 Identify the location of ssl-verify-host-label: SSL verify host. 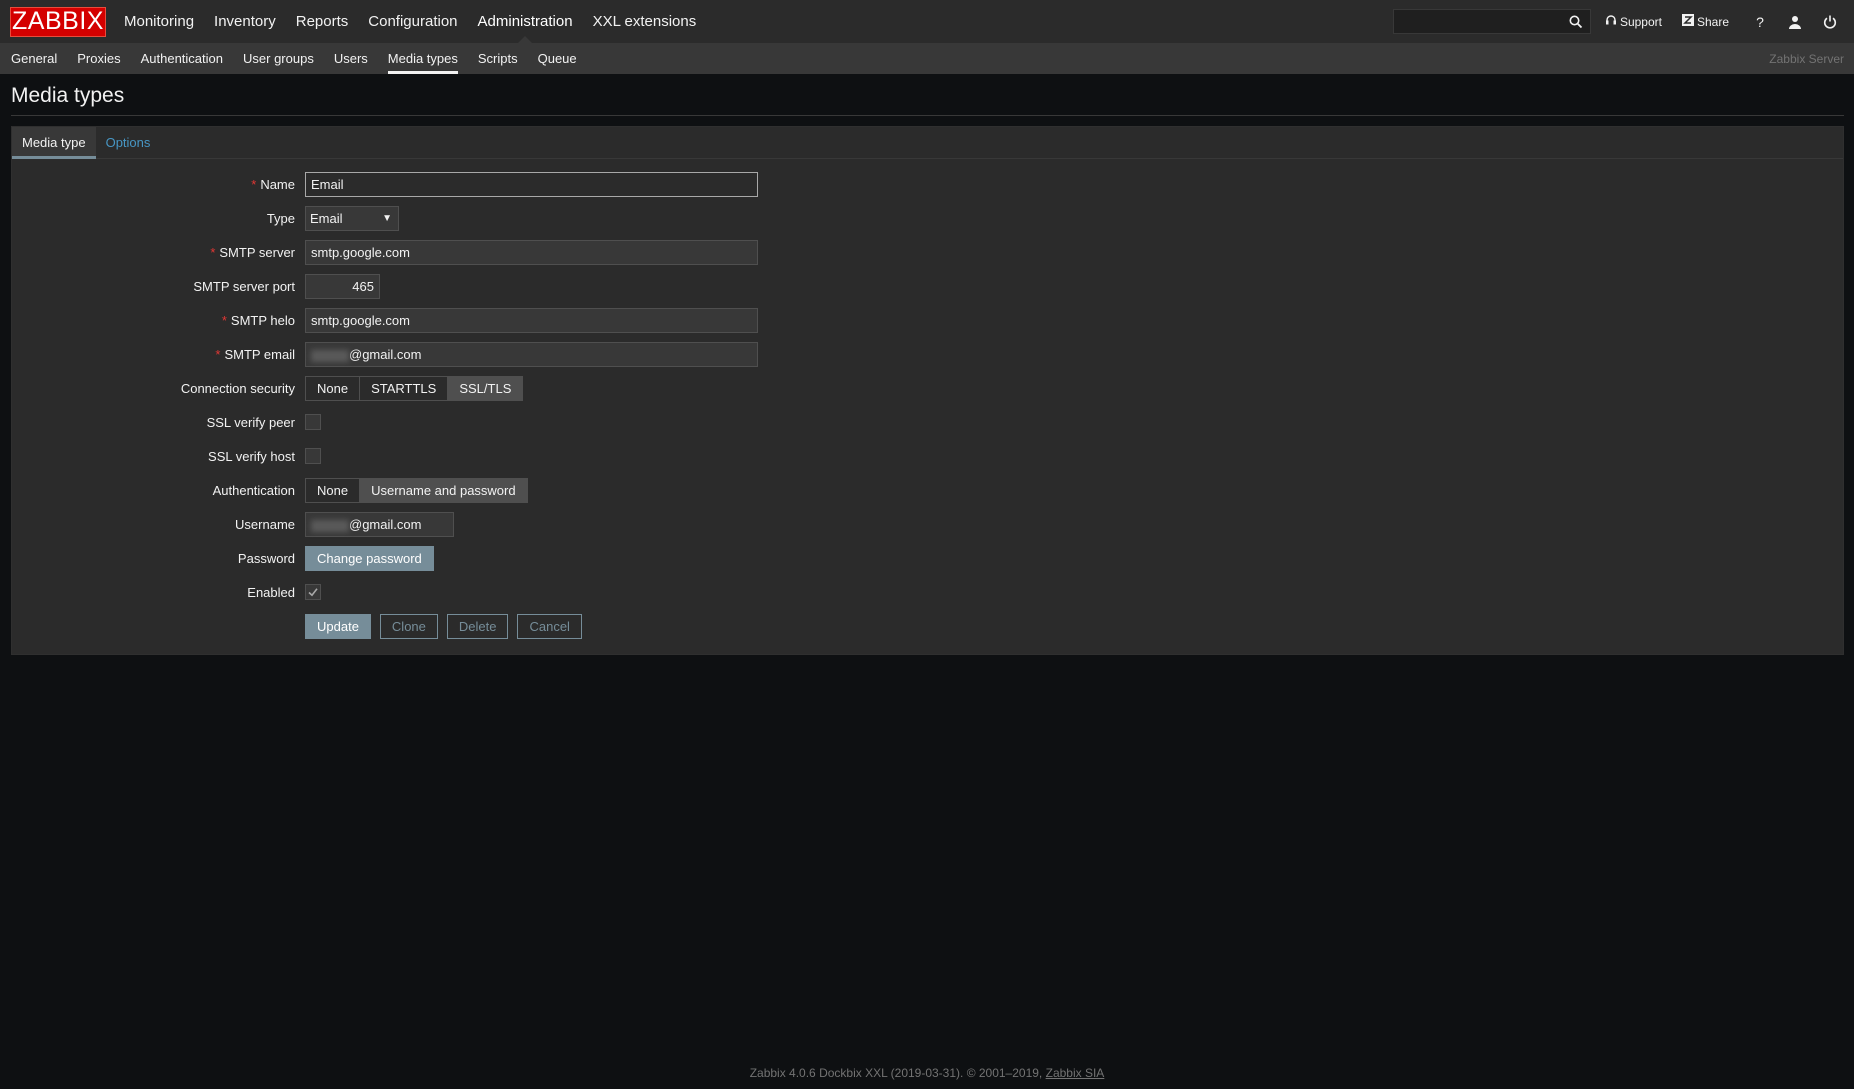
(251, 456).